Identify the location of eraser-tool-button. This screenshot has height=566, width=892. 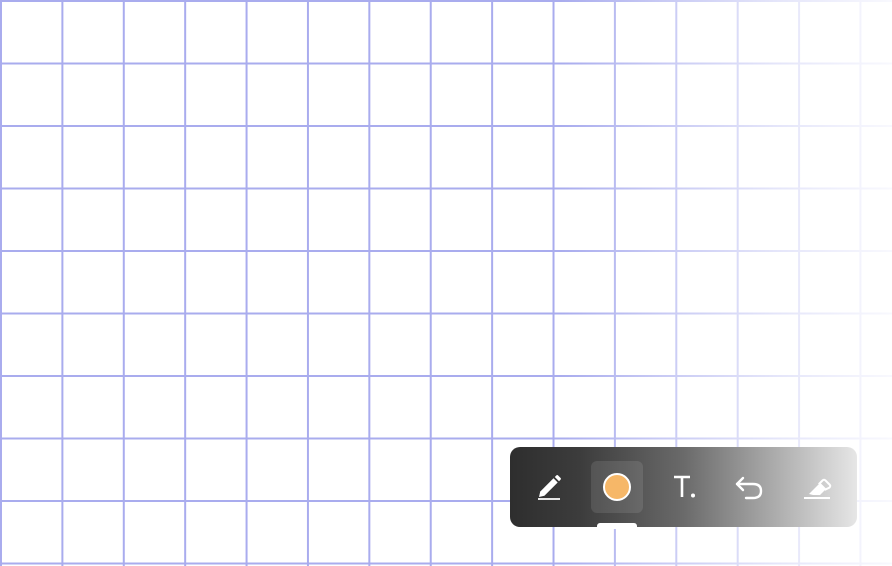
(817, 487).